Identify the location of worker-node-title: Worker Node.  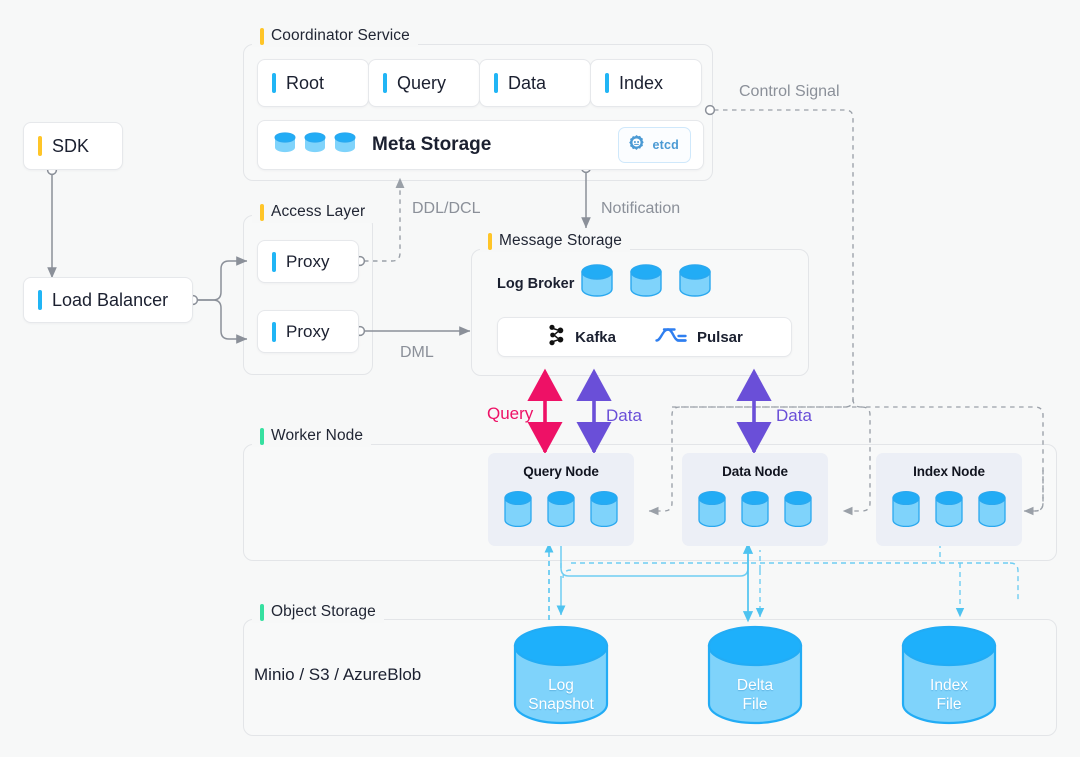
(317, 435).